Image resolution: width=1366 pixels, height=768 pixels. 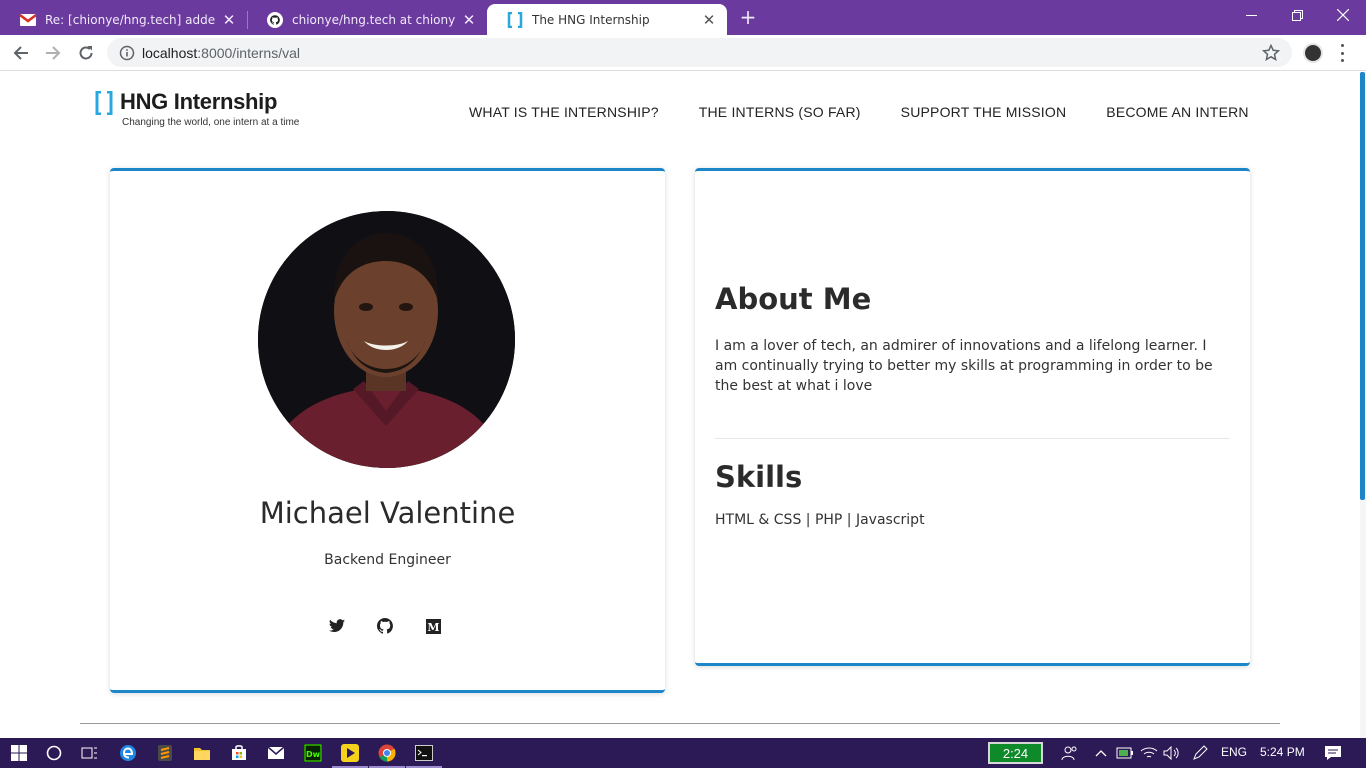 I want to click on address-bar: localhost:8000/interns/val, so click(x=699, y=52).